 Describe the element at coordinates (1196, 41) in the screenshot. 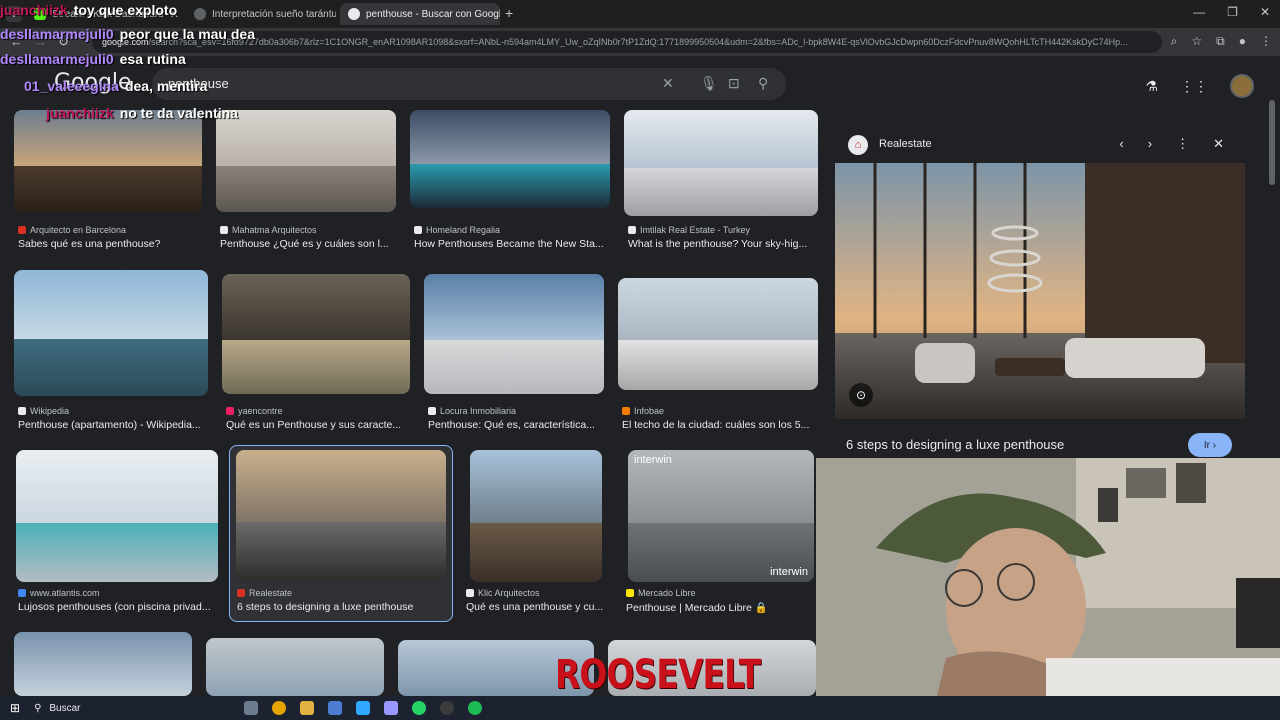

I see `bookmark-star-icon: ☆` at that location.